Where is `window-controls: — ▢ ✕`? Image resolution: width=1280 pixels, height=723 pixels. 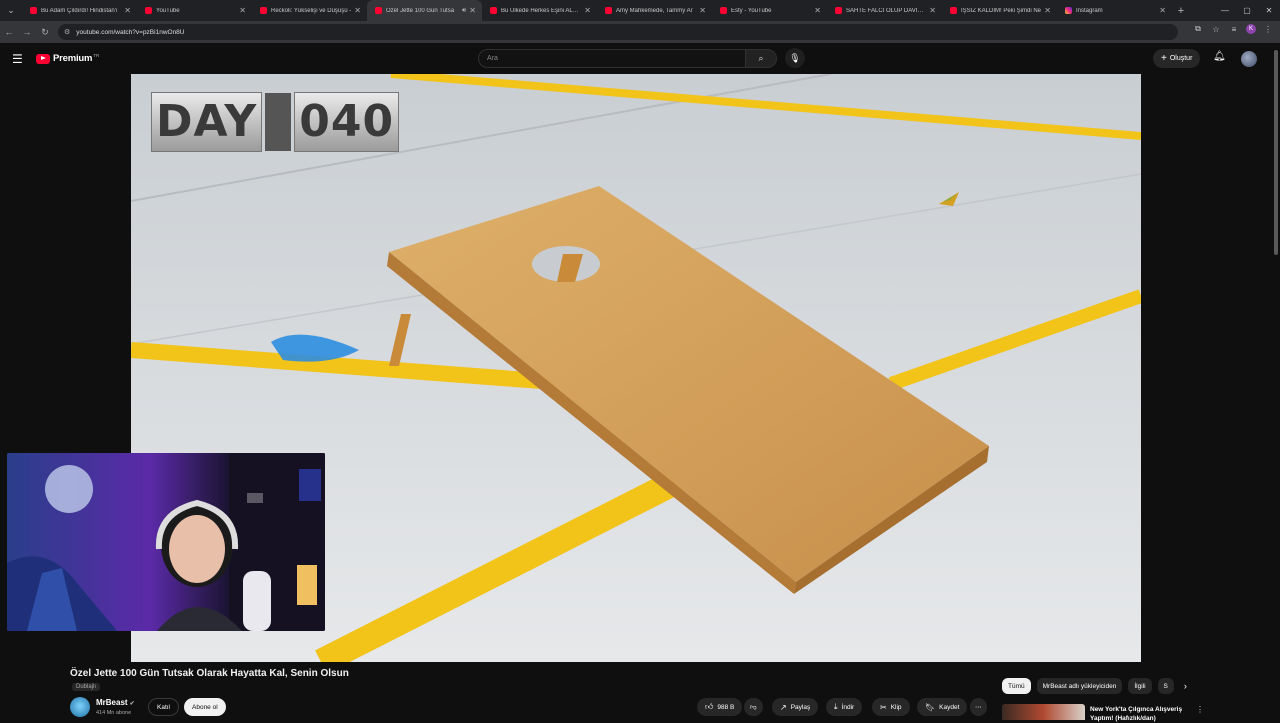
window-controls: — ▢ ✕ is located at coordinates (1247, 10).